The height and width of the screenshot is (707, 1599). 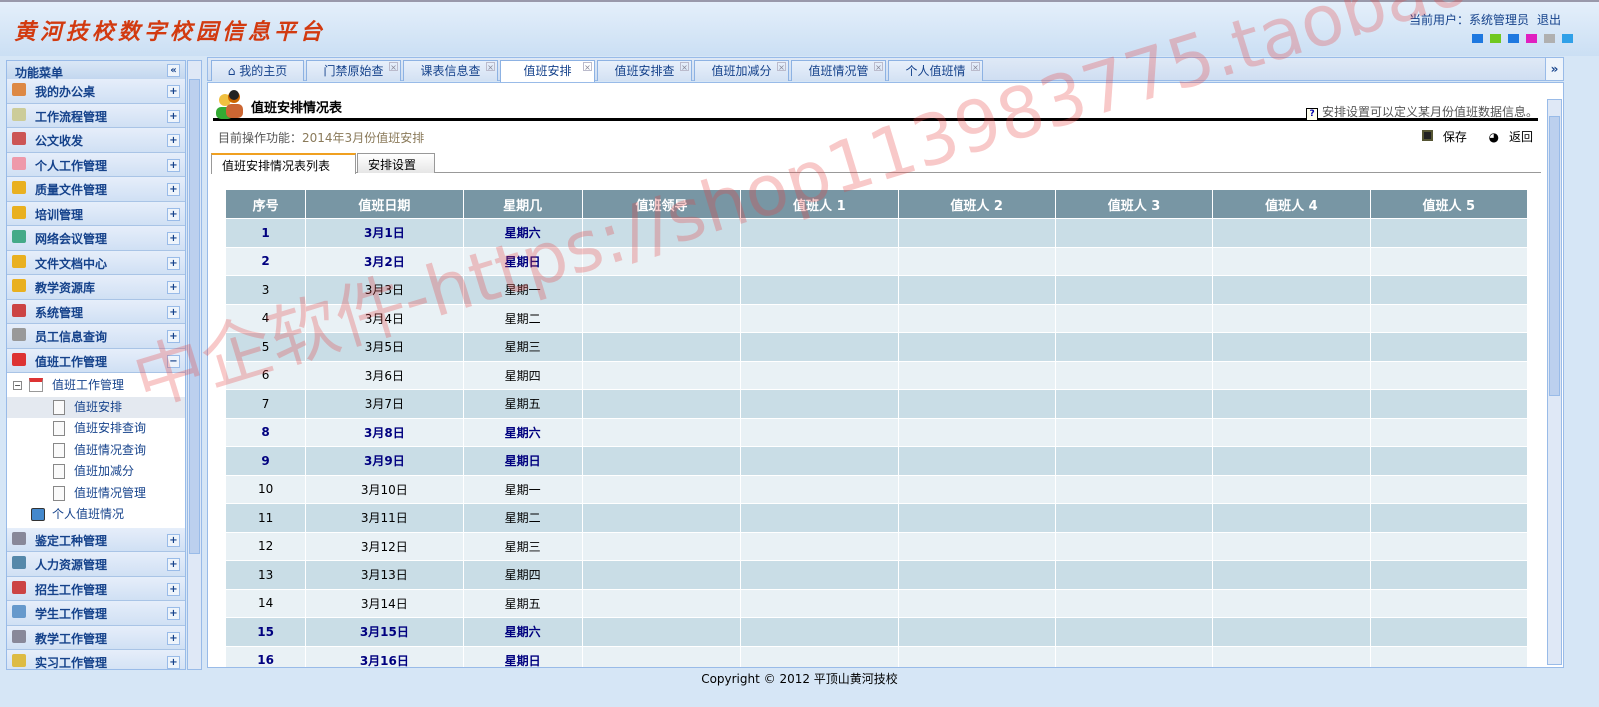 What do you see at coordinates (283, 163) in the screenshot?
I see `subtab-list: 值班安排情况表列表` at bounding box center [283, 163].